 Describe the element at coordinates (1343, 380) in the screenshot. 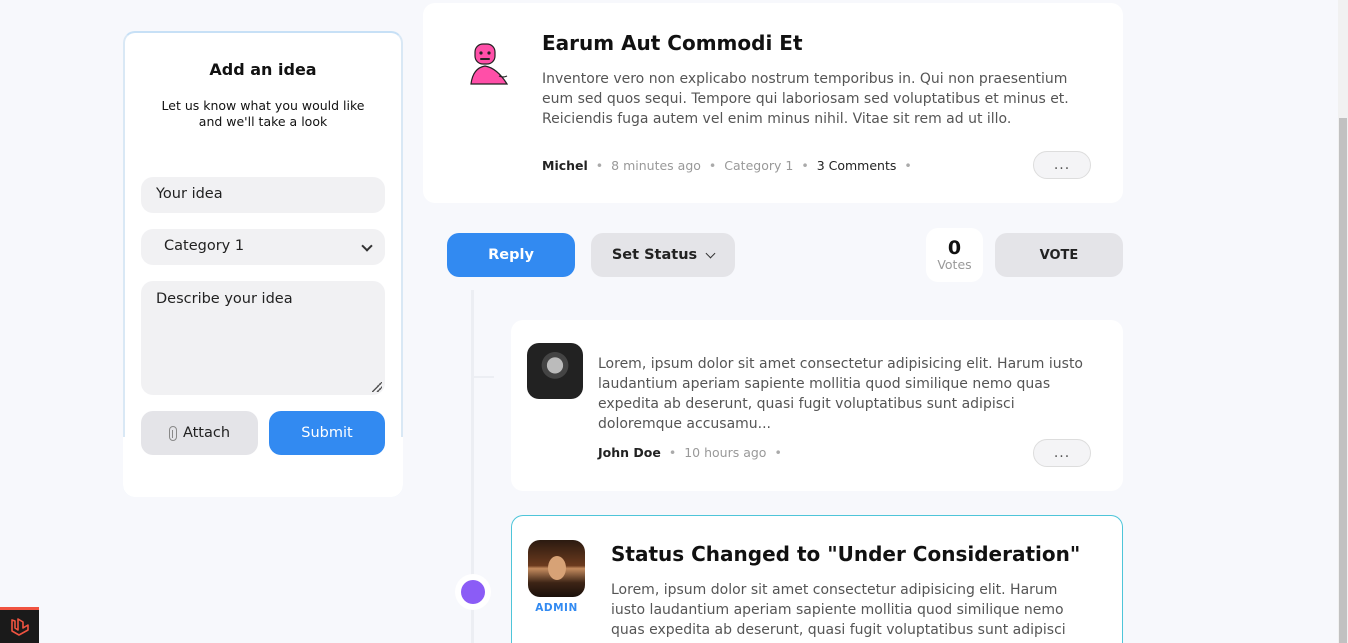

I see `scrollbar-thumb` at that location.